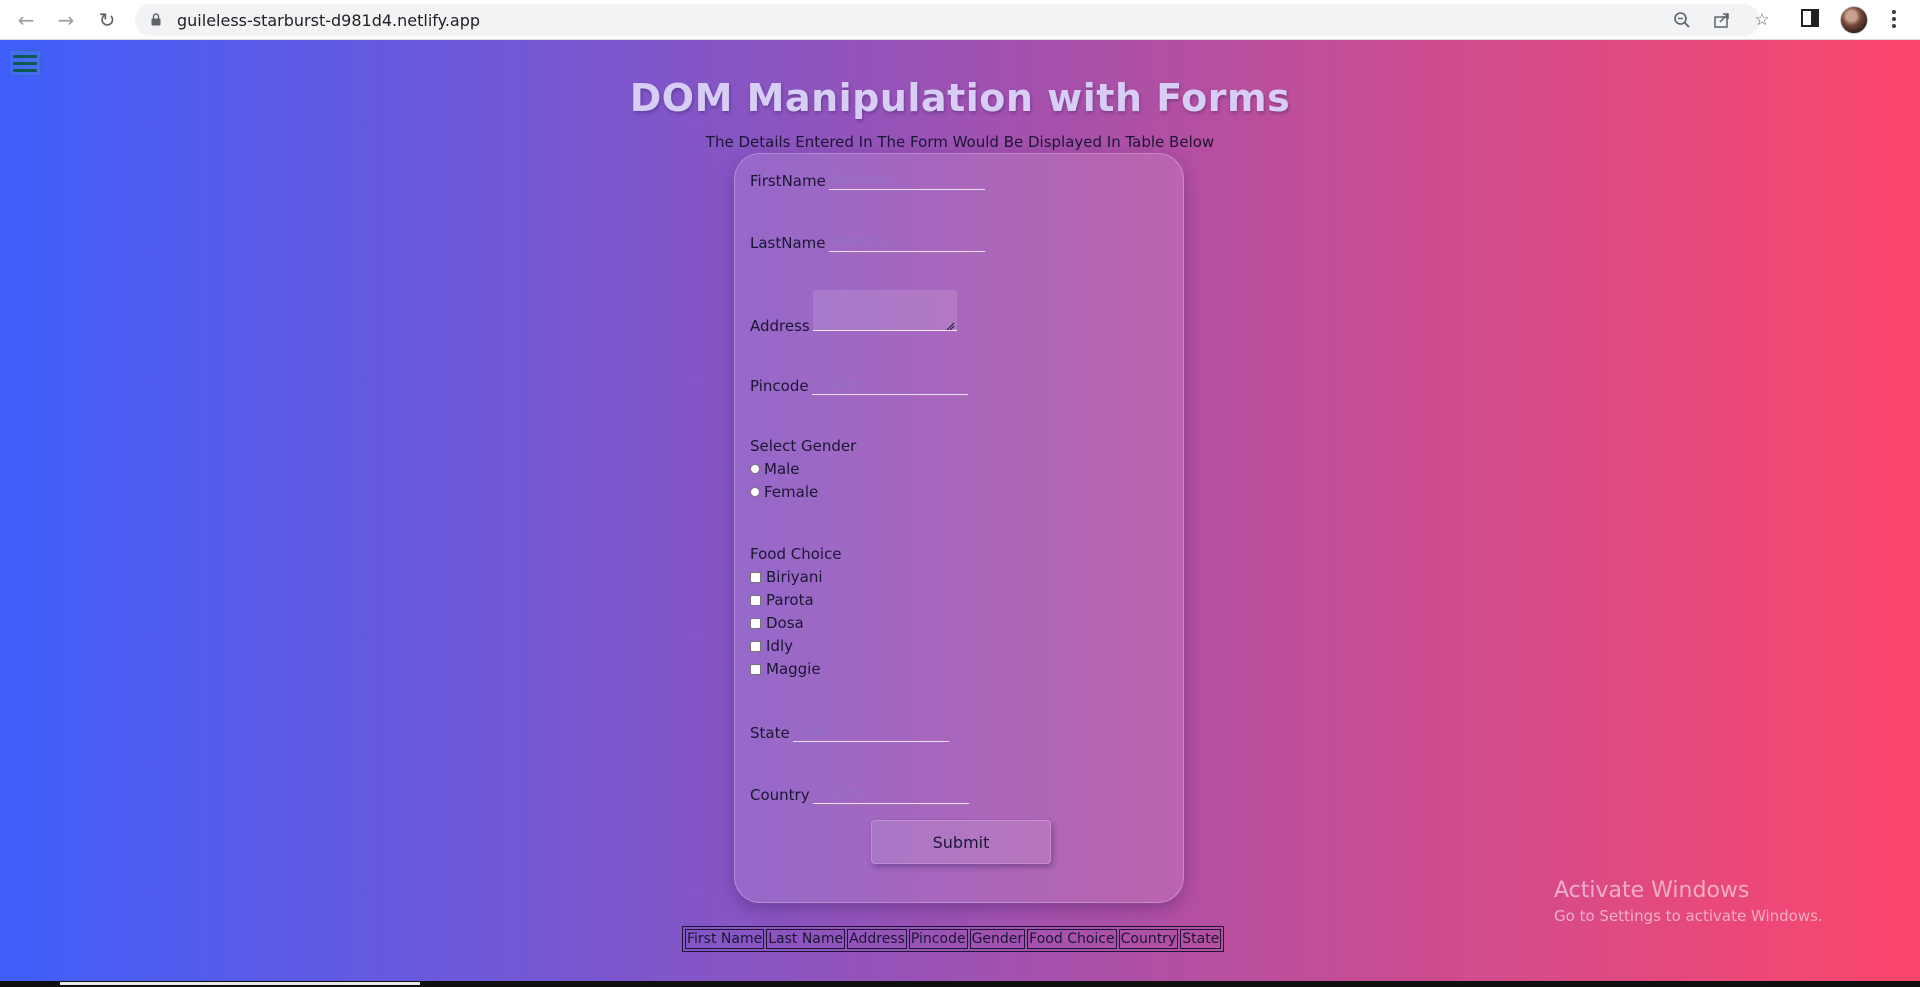 The height and width of the screenshot is (987, 1920). Describe the element at coordinates (66, 20) in the screenshot. I see `forward-arrow-icon: →` at that location.